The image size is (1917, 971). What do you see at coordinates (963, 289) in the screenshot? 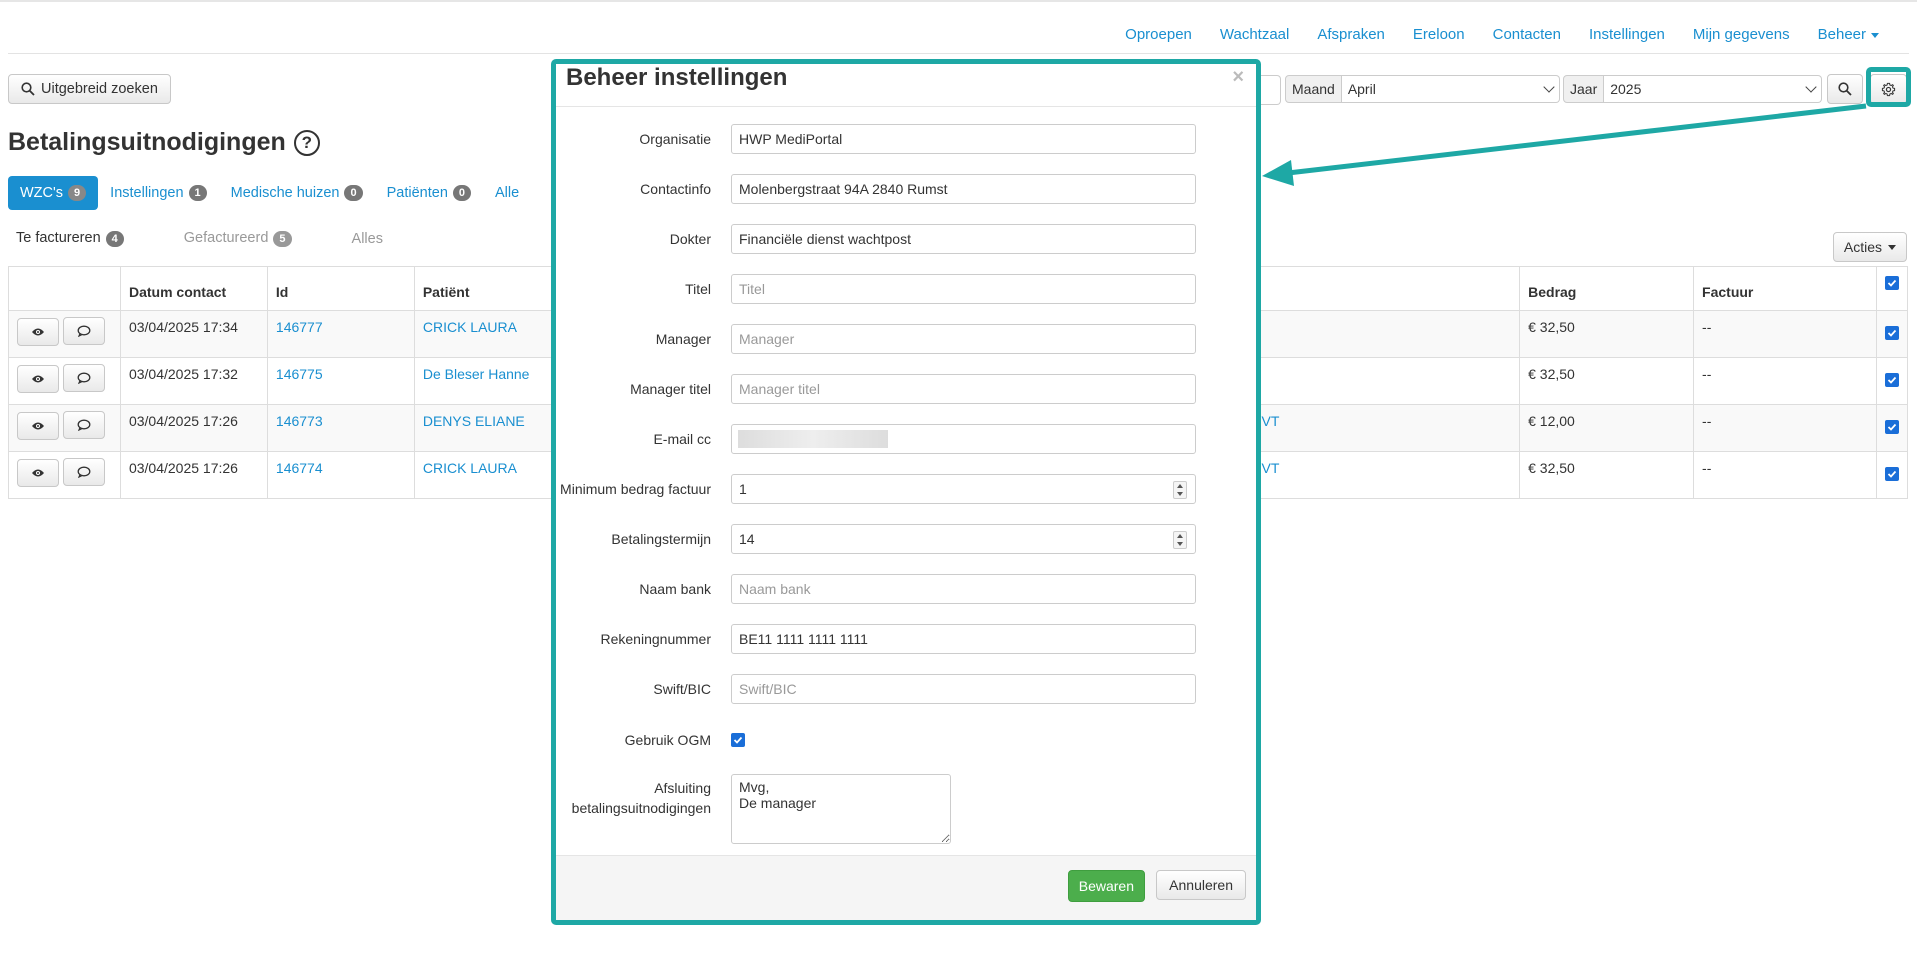
I see `titel-input` at bounding box center [963, 289].